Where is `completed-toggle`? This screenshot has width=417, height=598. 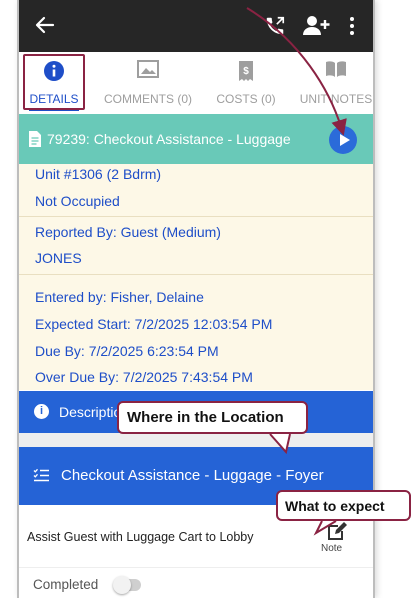
completed-toggle is located at coordinates (127, 585).